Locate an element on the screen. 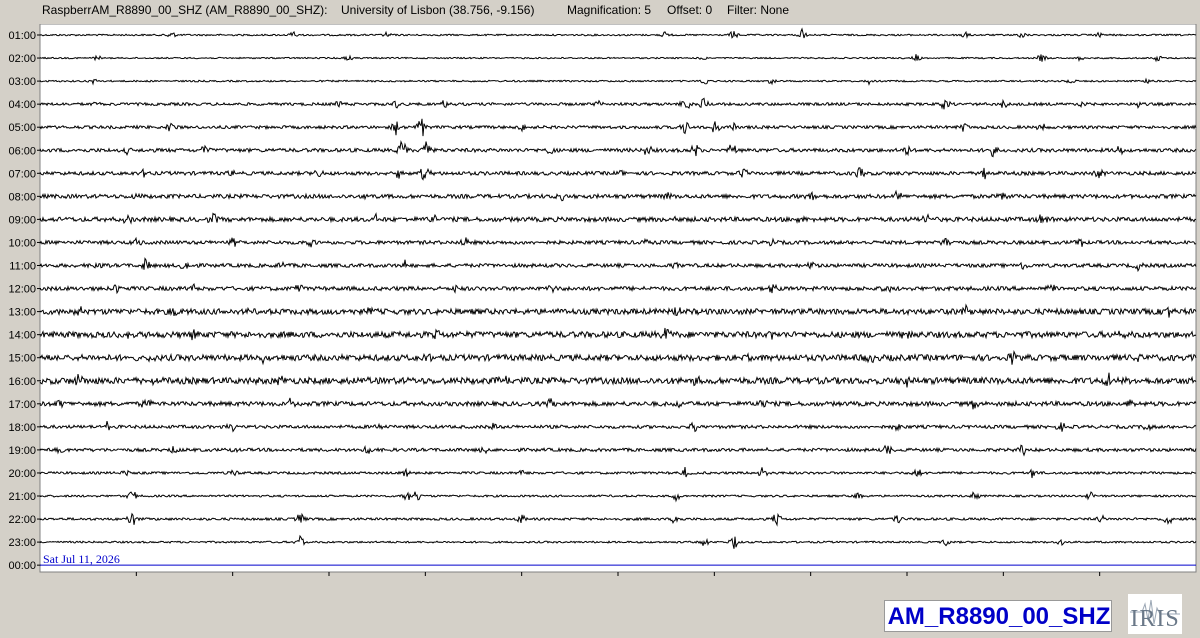 The image size is (1200, 638). iris-logo-text: IRIS is located at coordinates (1155, 619).